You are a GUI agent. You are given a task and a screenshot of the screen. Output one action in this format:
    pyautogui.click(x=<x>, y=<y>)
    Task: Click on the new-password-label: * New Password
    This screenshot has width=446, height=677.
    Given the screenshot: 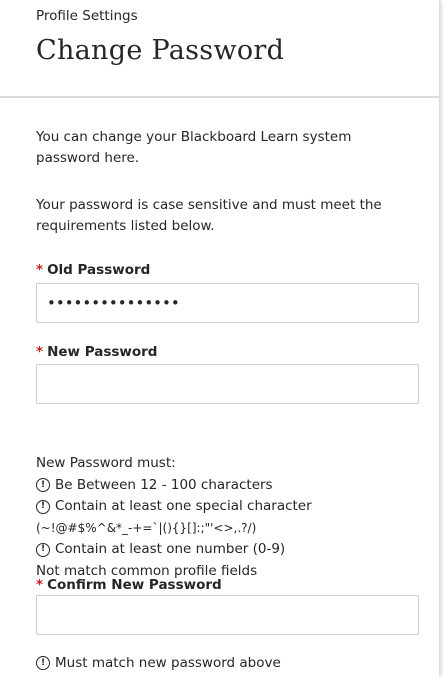 What is the action you would take?
    pyautogui.click(x=96, y=352)
    